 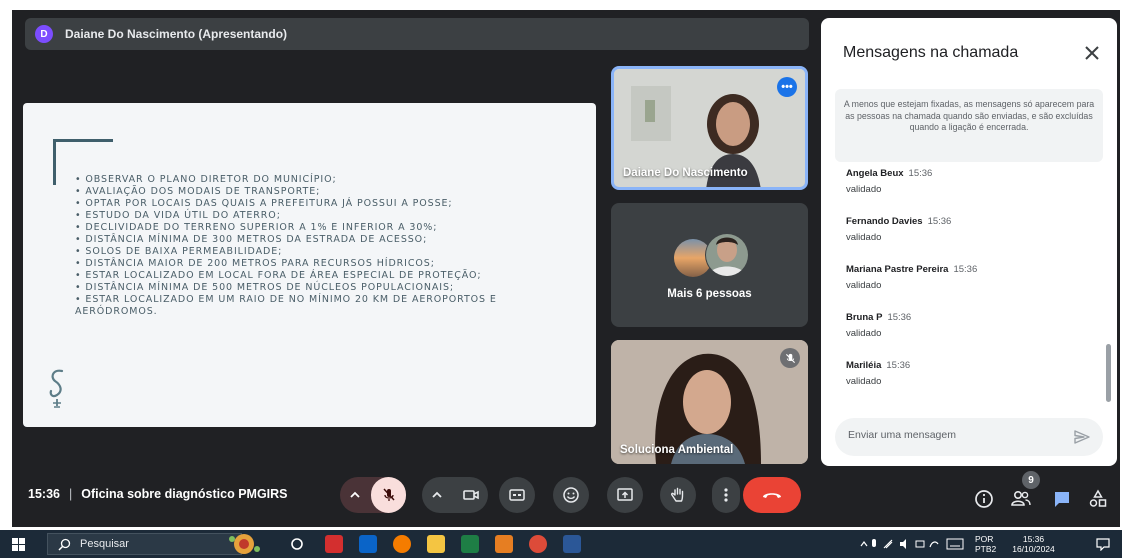 I want to click on camera-icon, so click(x=470, y=495).